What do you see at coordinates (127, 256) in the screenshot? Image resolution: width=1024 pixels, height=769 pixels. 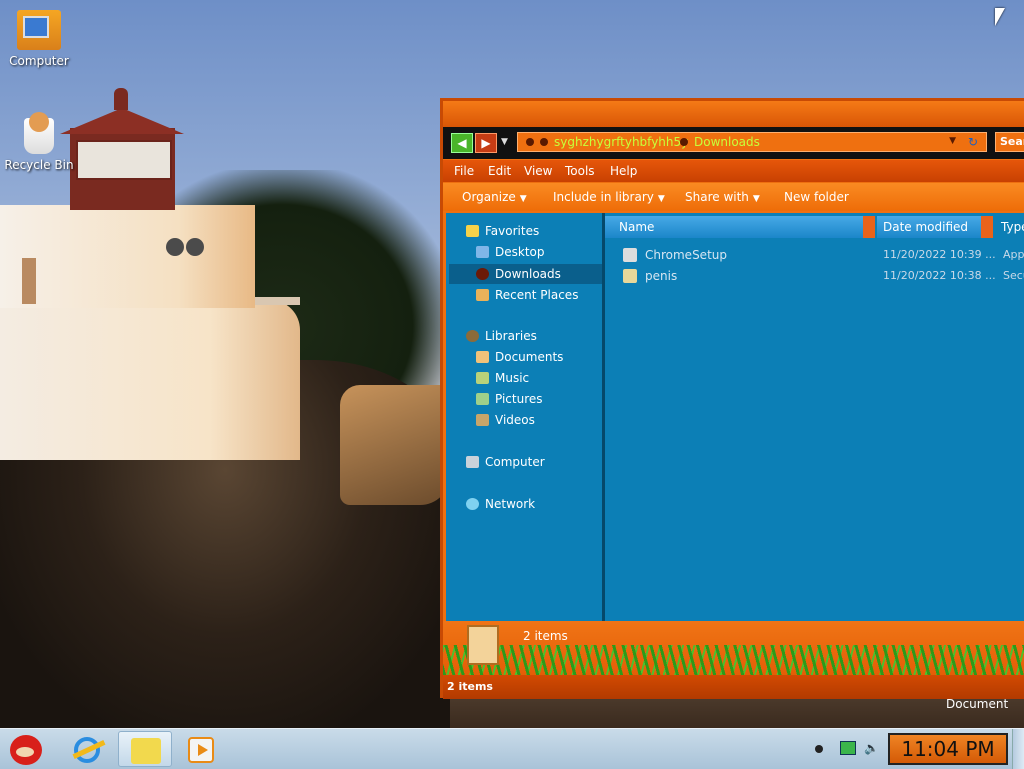 I see `lighthouse-body` at bounding box center [127, 256].